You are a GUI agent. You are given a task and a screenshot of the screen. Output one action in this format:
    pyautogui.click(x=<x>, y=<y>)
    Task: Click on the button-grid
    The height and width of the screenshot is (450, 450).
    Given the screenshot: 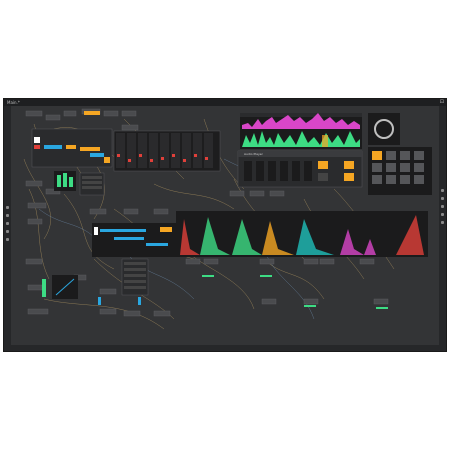 What is the action you would take?
    pyautogui.click(x=400, y=171)
    